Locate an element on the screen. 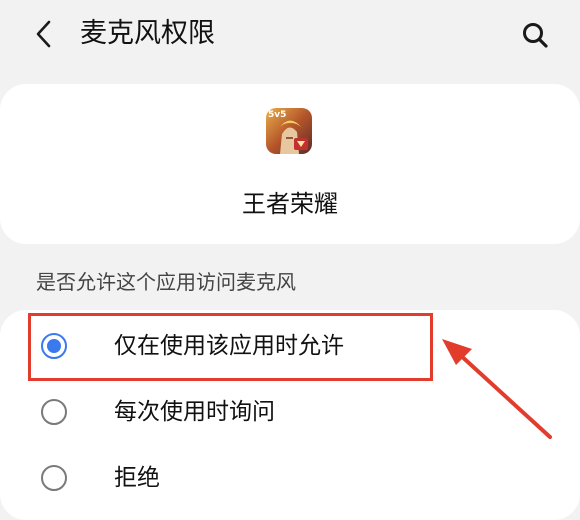 This screenshot has height=520, width=580. option-deny: 拒绝 is located at coordinates (290, 478).